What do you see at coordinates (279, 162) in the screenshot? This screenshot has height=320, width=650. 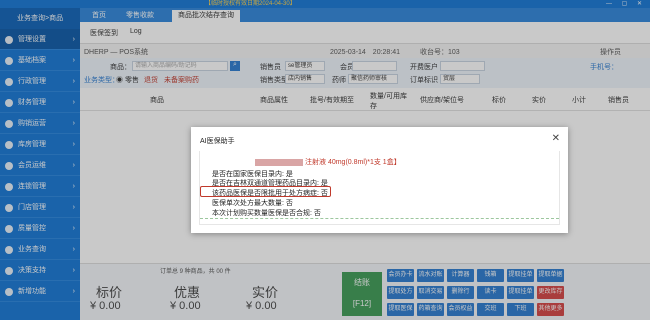 I see `redacted-text` at bounding box center [279, 162].